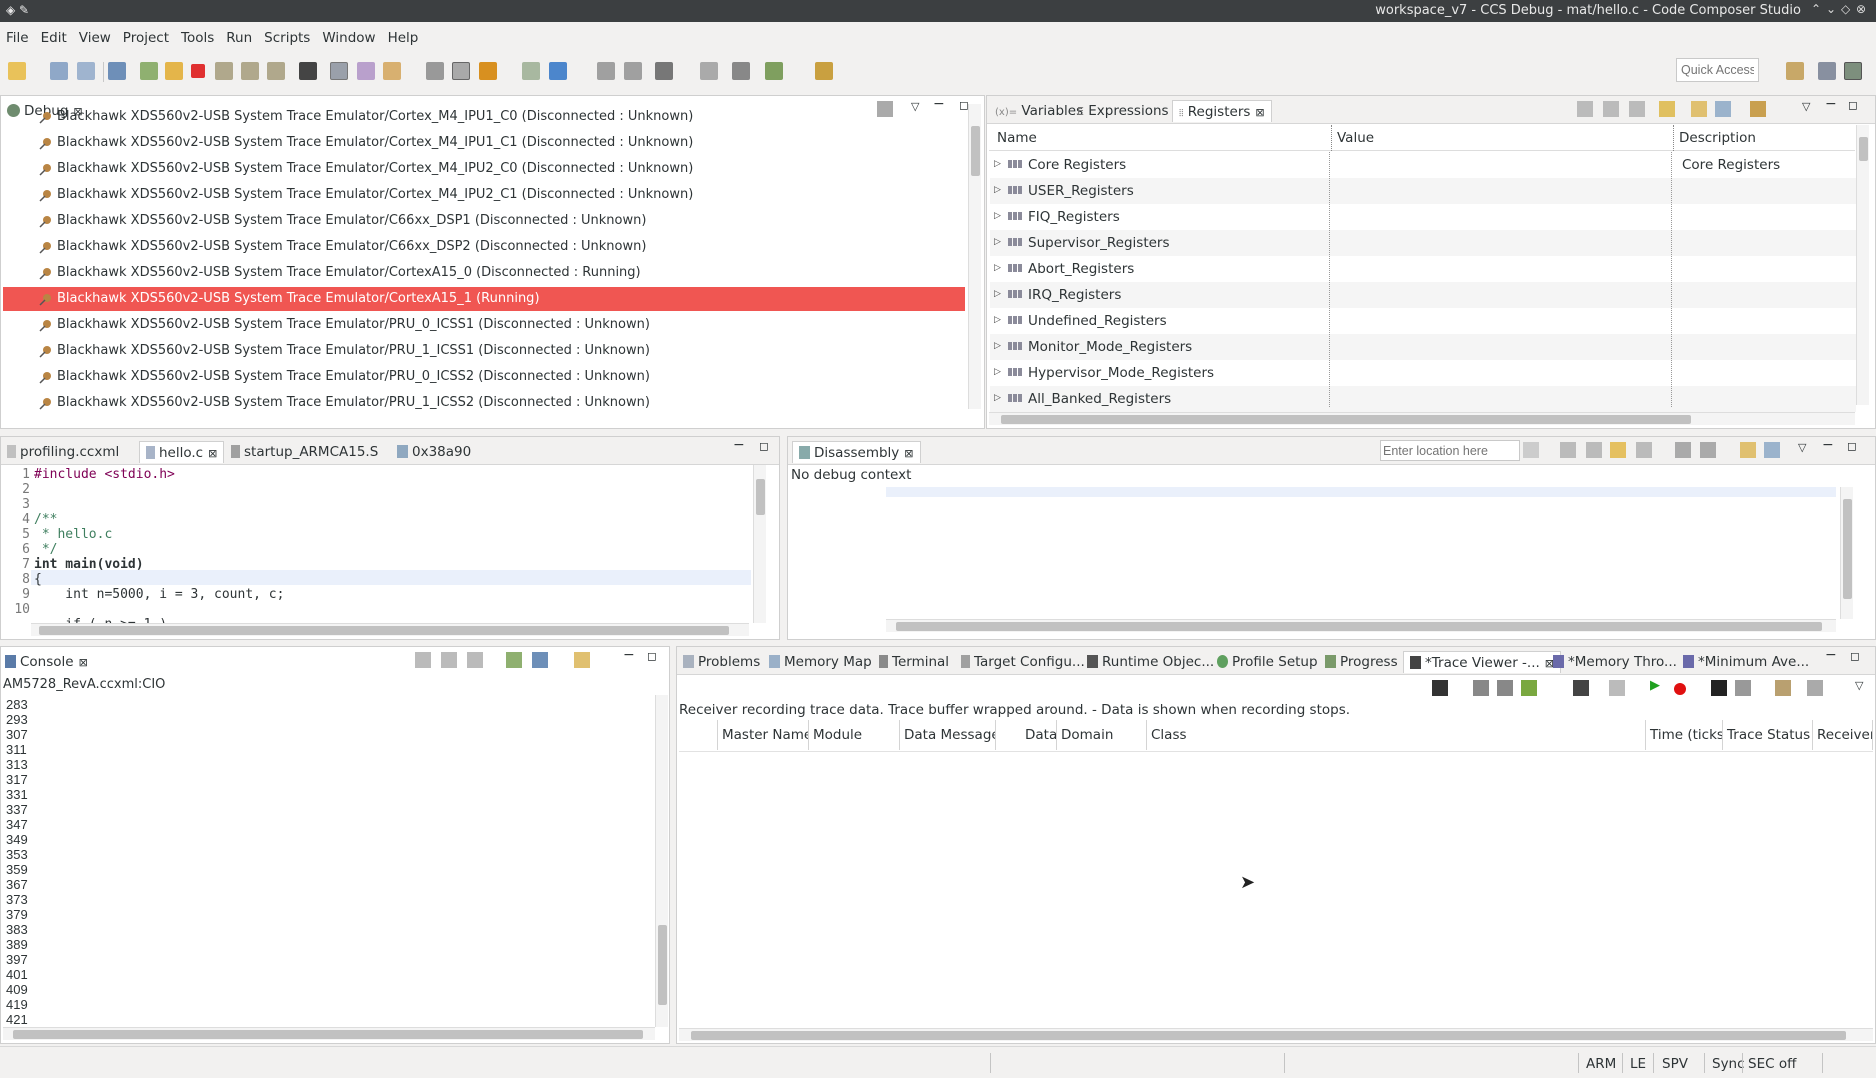  I want to click on trace-column-header: Master Name, so click(763, 735).